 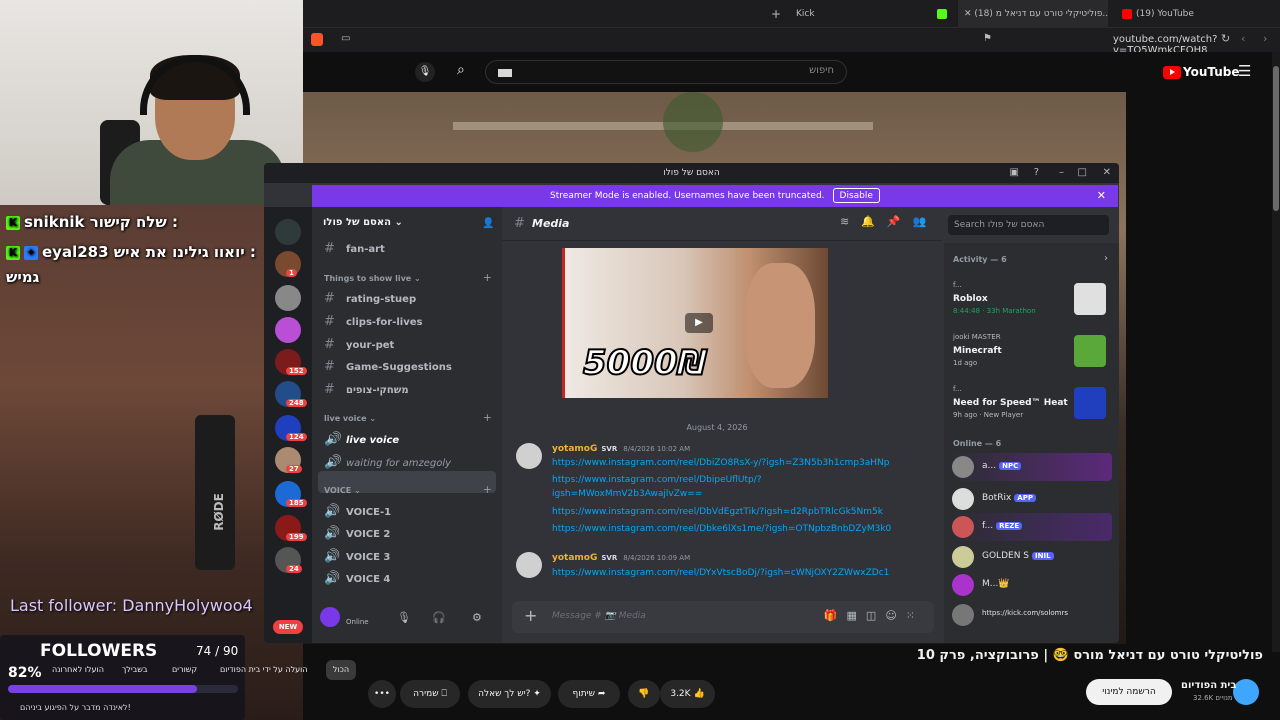 I want to click on disable-button: Disable, so click(x=856, y=195).